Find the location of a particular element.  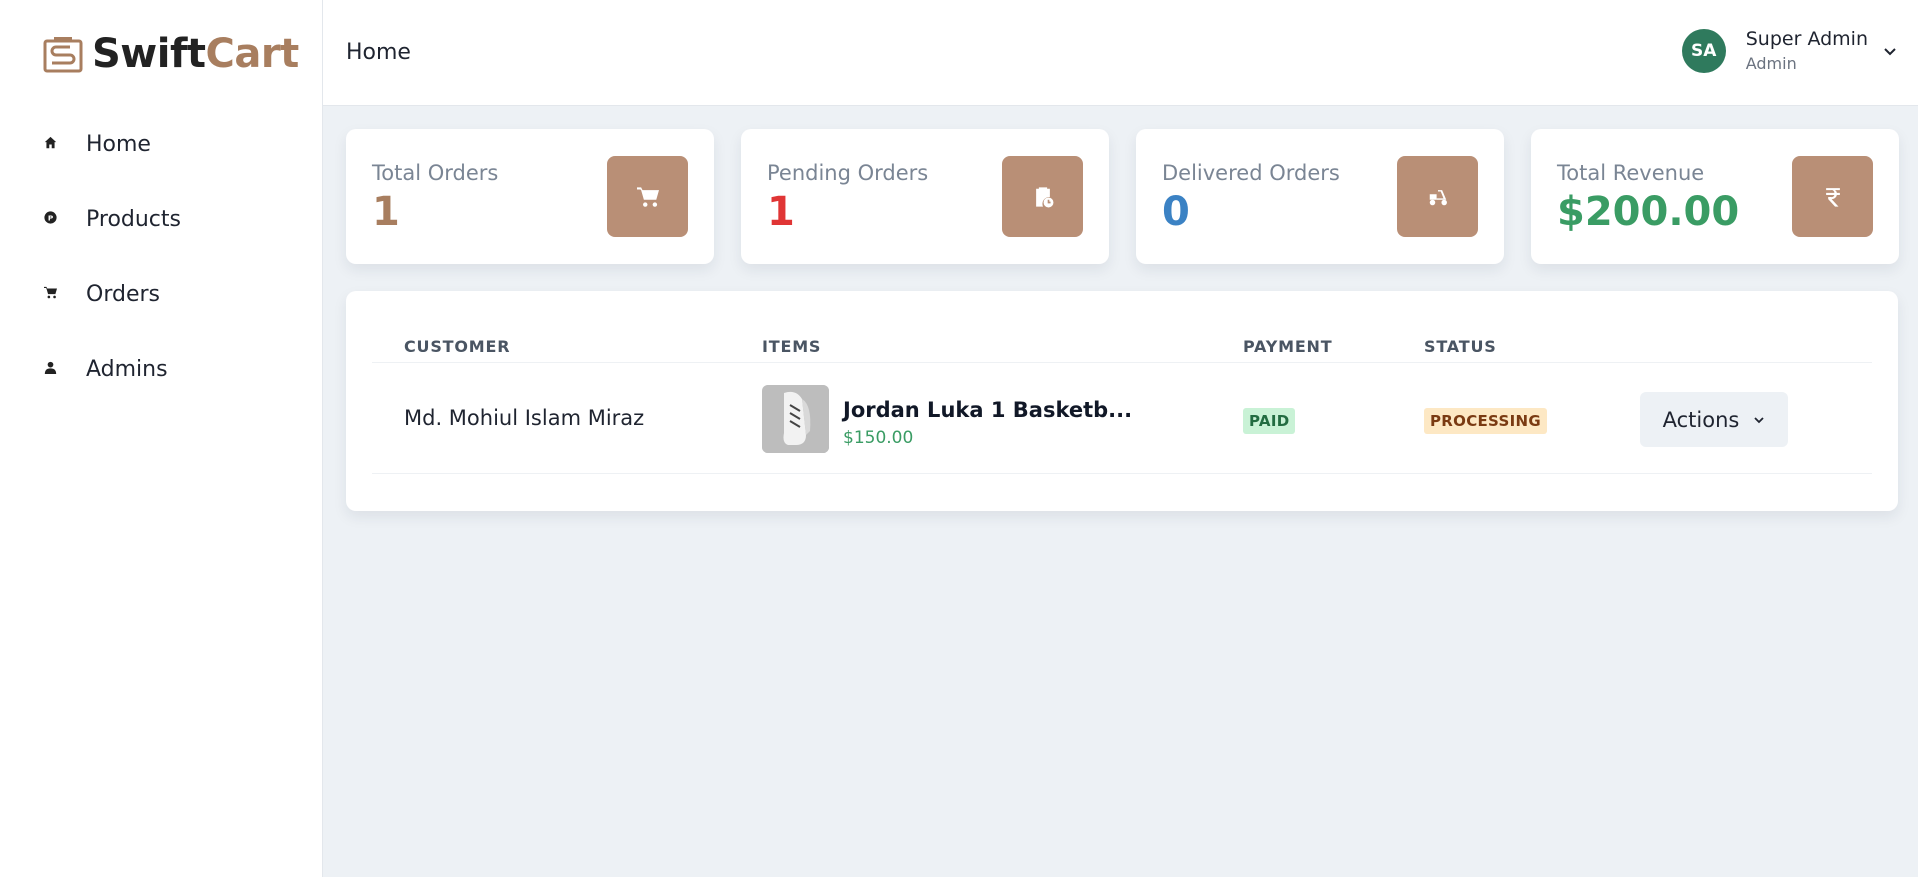

user-menu: SA Super Admin Admin is located at coordinates (1789, 51).